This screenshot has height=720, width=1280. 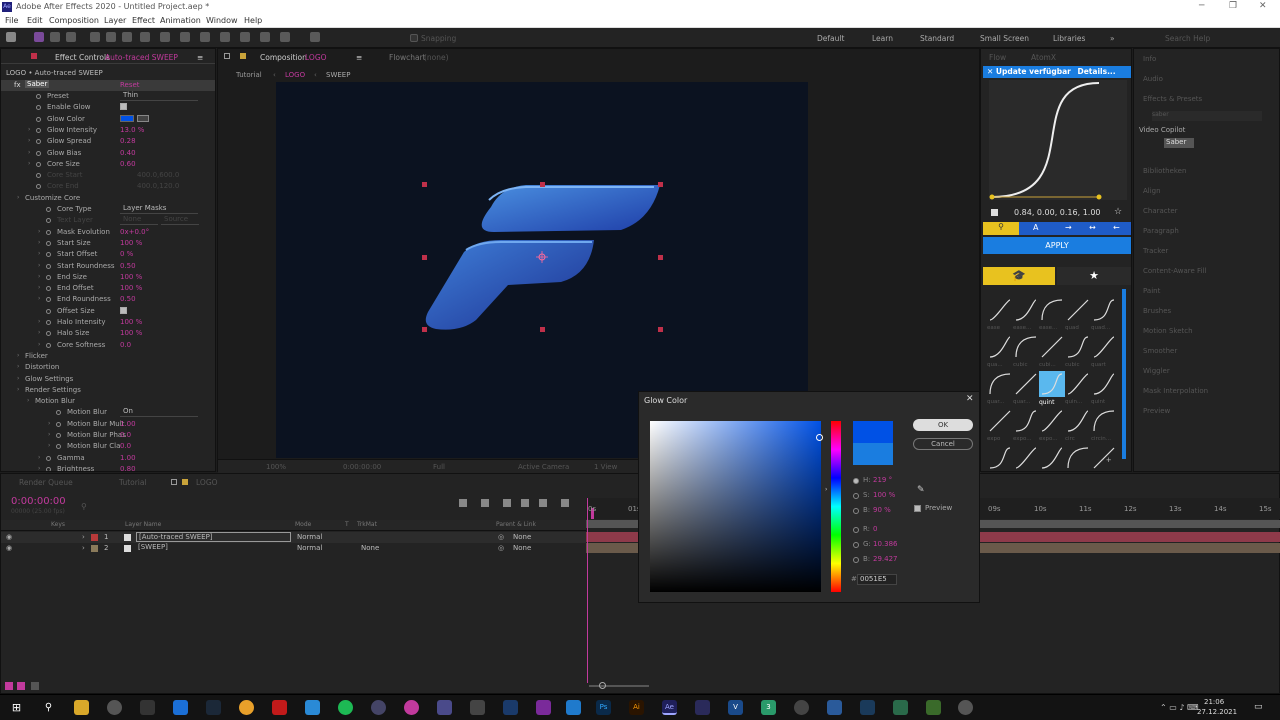 What do you see at coordinates (94, 548) in the screenshot?
I see `layer-label-color` at bounding box center [94, 548].